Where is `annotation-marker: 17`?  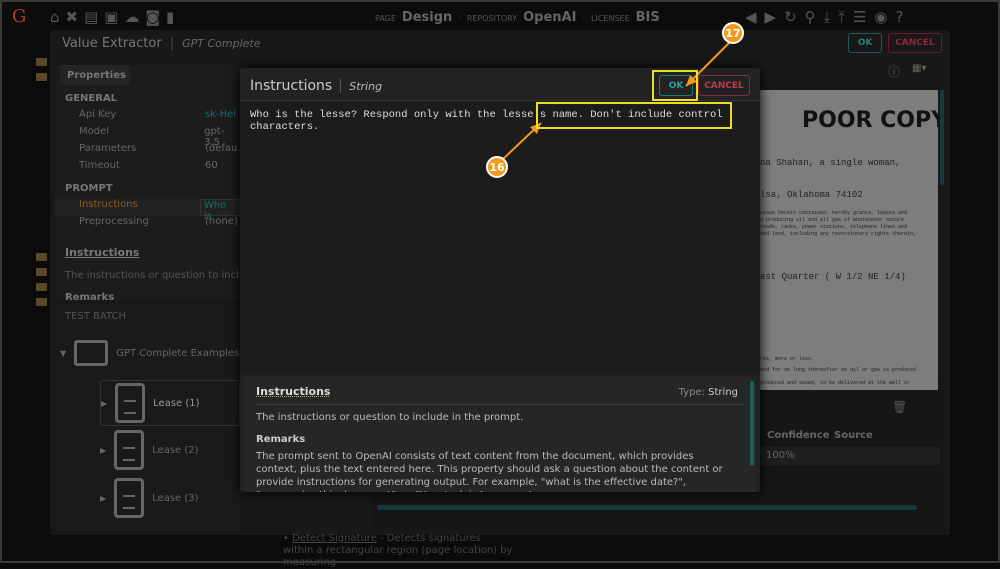 annotation-marker: 17 is located at coordinates (733, 33).